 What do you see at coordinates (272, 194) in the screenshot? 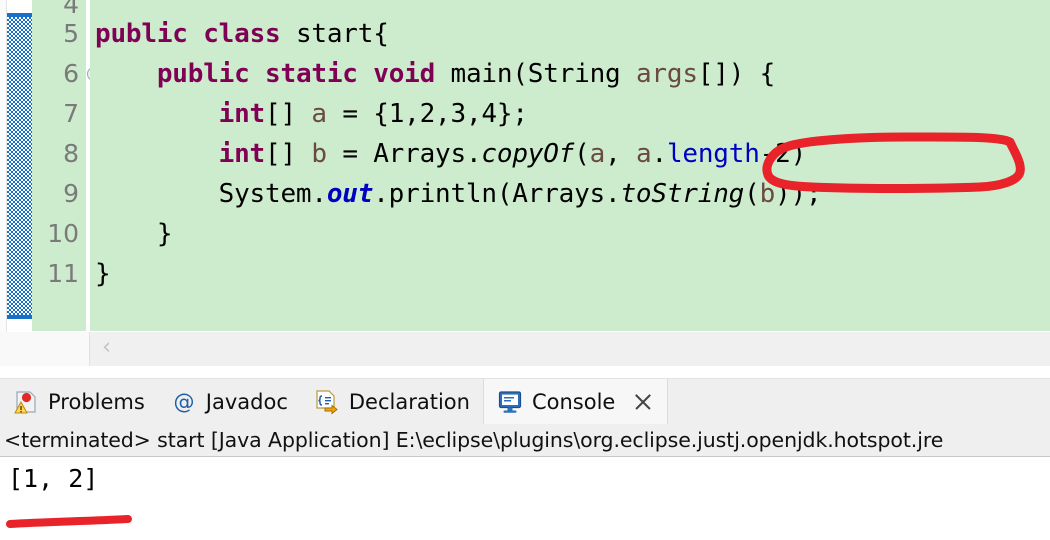
I see `code-token: System.` at bounding box center [272, 194].